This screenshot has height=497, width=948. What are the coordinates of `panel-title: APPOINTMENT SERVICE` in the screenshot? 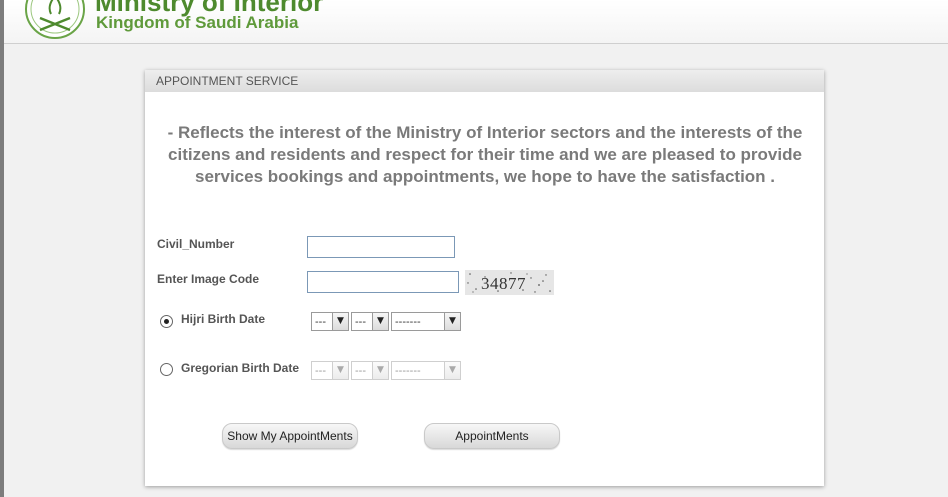 It's located at (484, 82).